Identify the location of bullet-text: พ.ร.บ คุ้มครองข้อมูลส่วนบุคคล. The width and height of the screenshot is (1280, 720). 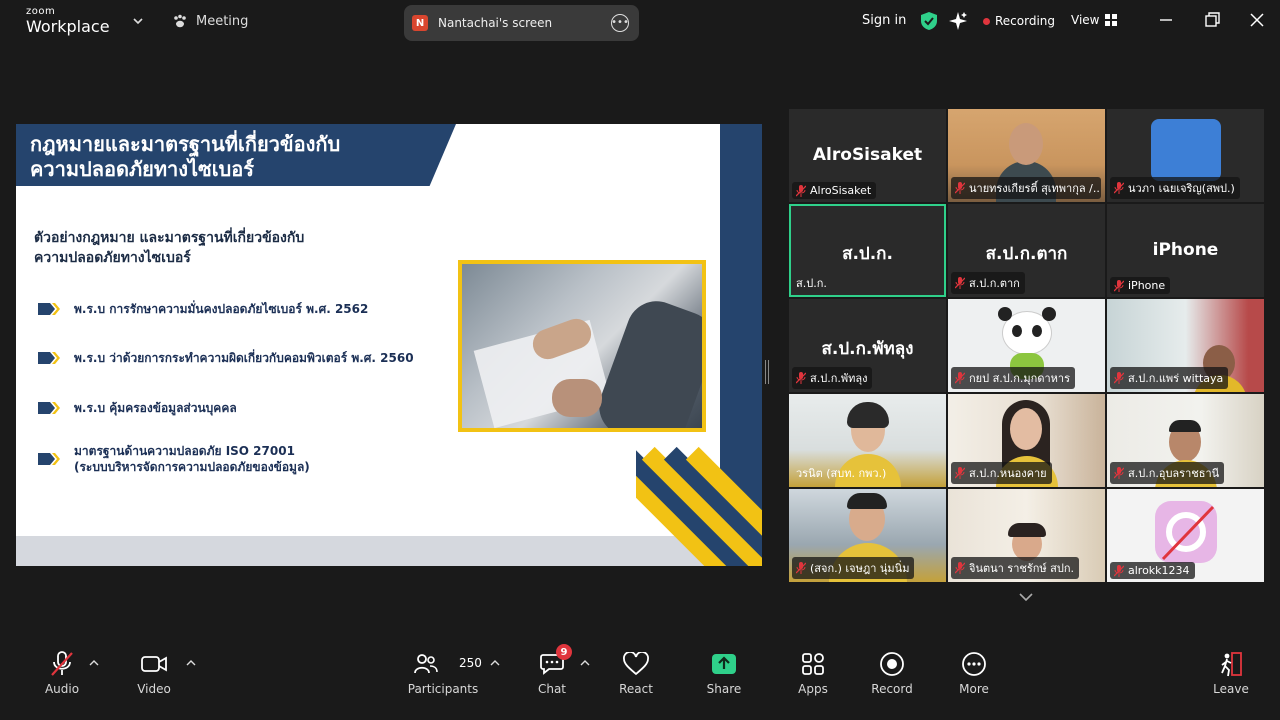
(155, 408).